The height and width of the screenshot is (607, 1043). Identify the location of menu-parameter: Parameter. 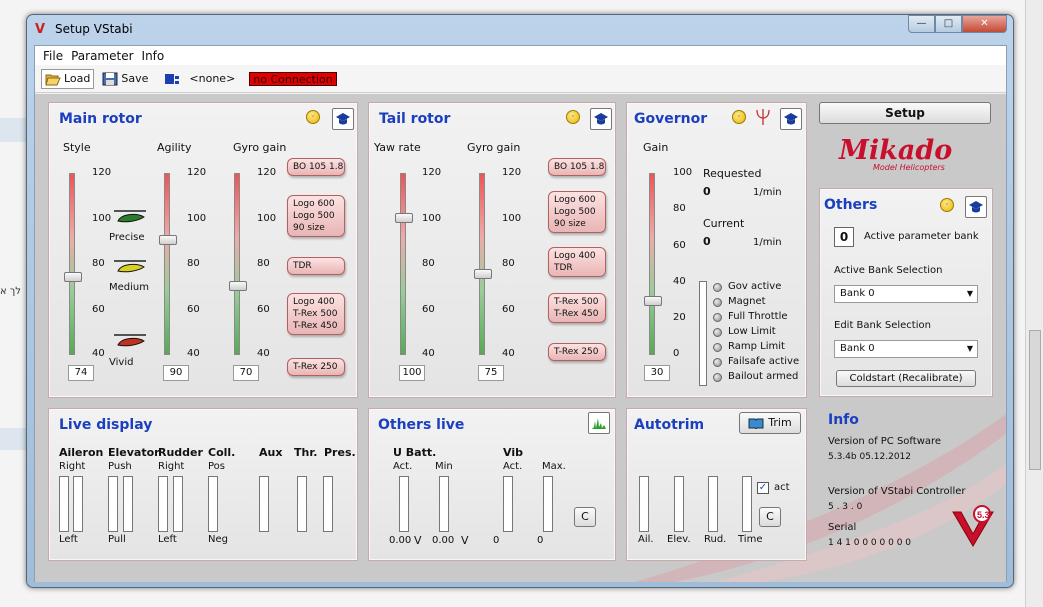
(102, 56).